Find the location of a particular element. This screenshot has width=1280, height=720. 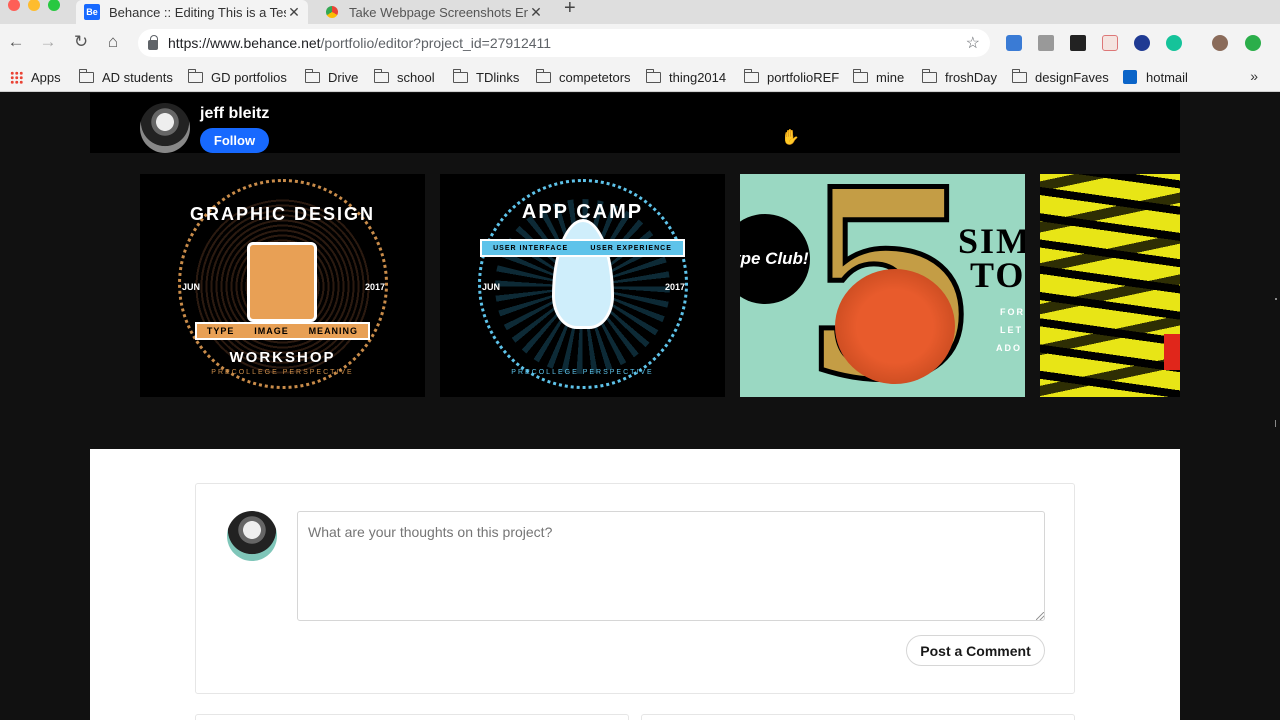

chrome-favicon-icon is located at coordinates (332, 12).